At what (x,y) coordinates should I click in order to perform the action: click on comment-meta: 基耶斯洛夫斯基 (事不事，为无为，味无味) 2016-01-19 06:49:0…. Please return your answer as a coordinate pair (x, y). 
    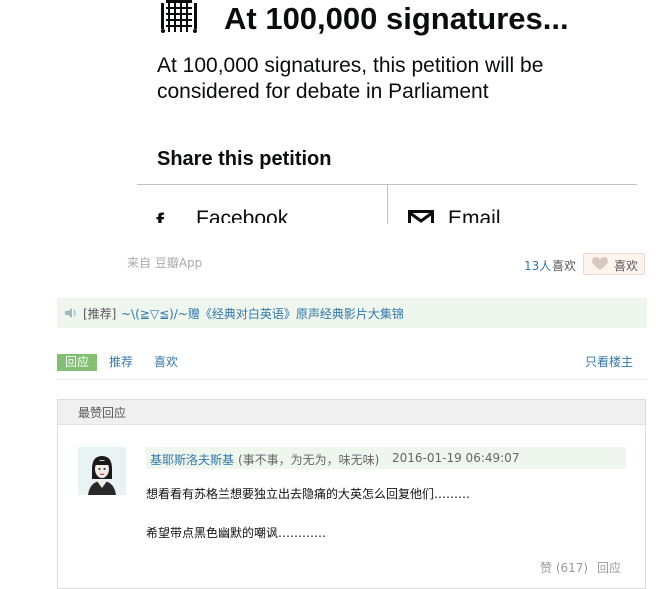
    Looking at the image, I should click on (386, 458).